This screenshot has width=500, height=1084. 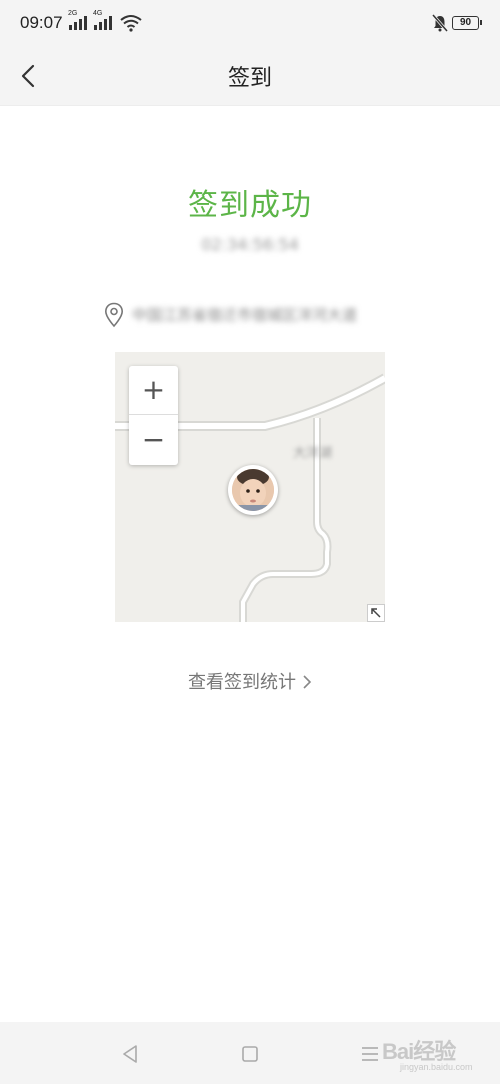 I want to click on zoom-control: + −, so click(x=153, y=415).